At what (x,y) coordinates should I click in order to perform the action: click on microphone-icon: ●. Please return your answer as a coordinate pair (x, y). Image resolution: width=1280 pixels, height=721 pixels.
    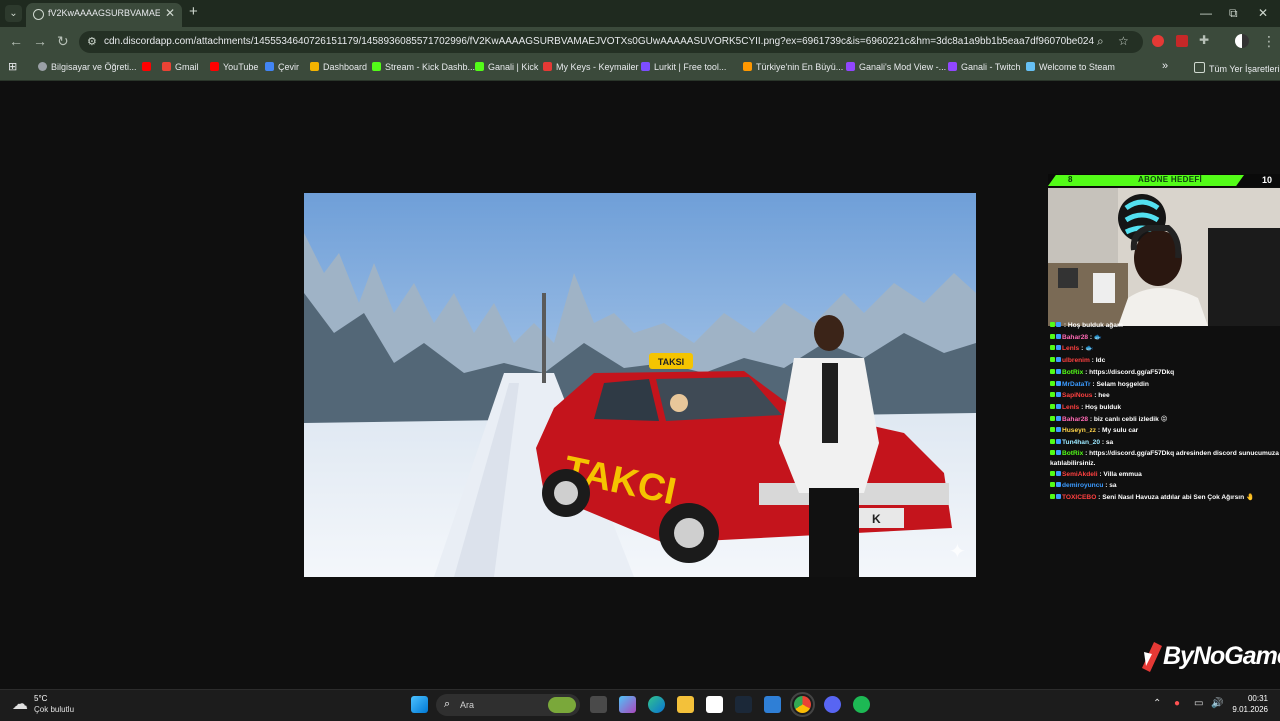
    Looking at the image, I should click on (1177, 703).